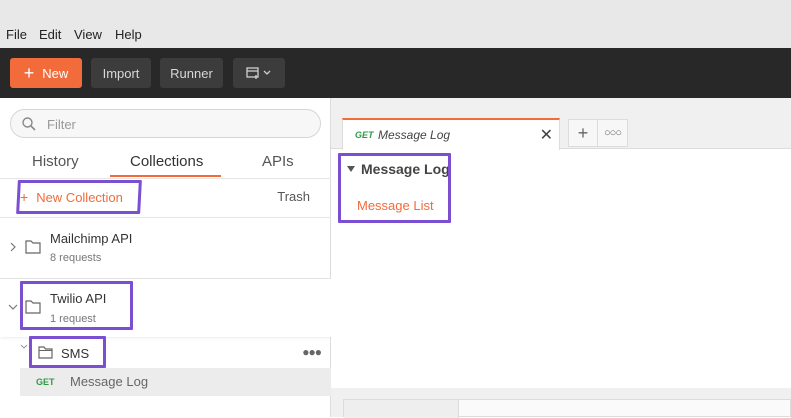  I want to click on new-button-label: New, so click(55, 73).